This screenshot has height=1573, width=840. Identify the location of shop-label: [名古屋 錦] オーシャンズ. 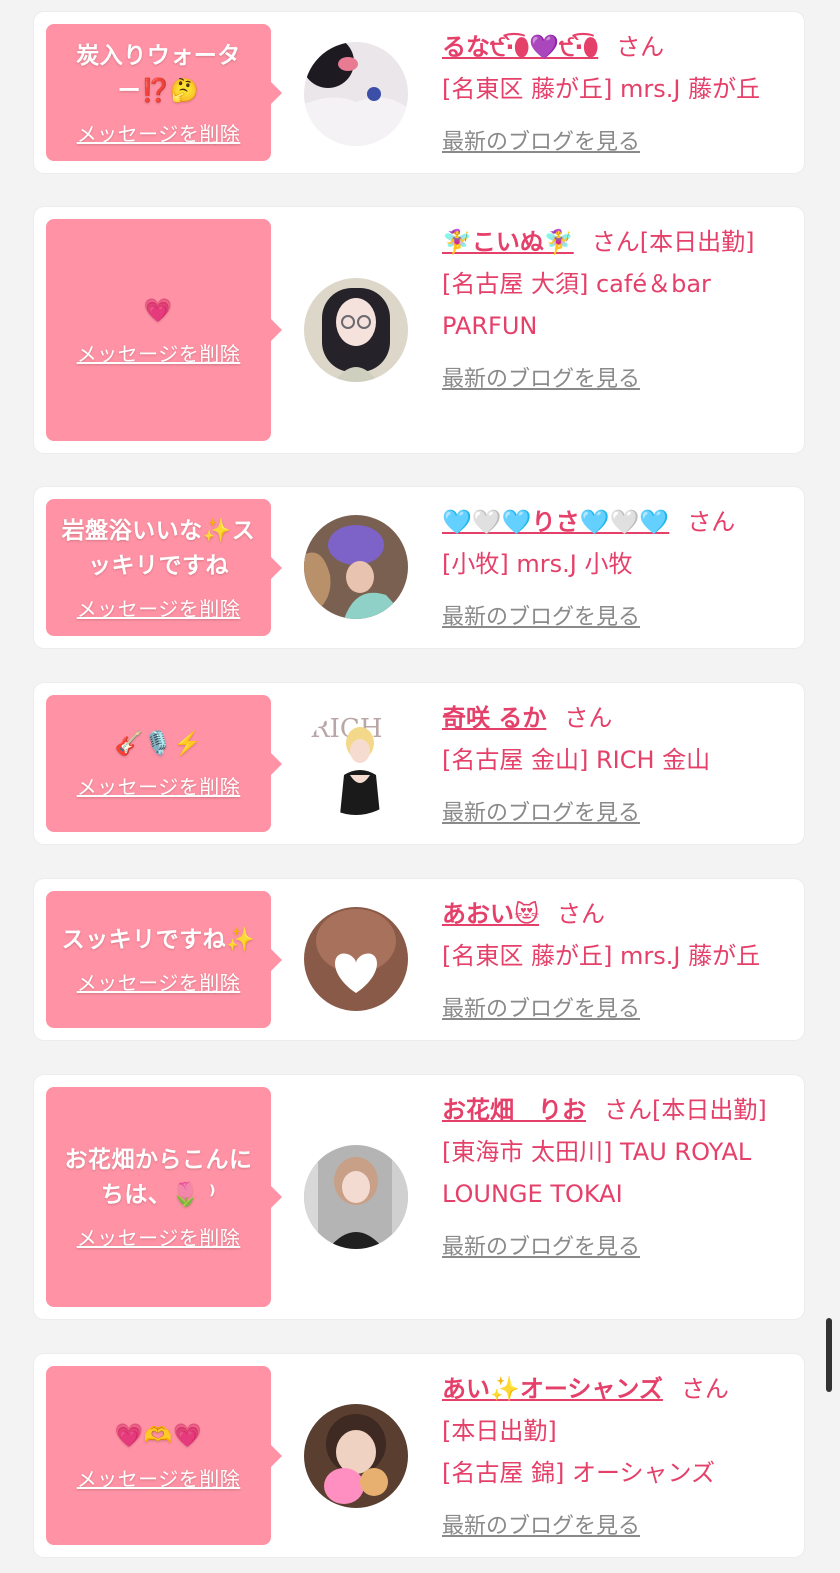
(579, 1473).